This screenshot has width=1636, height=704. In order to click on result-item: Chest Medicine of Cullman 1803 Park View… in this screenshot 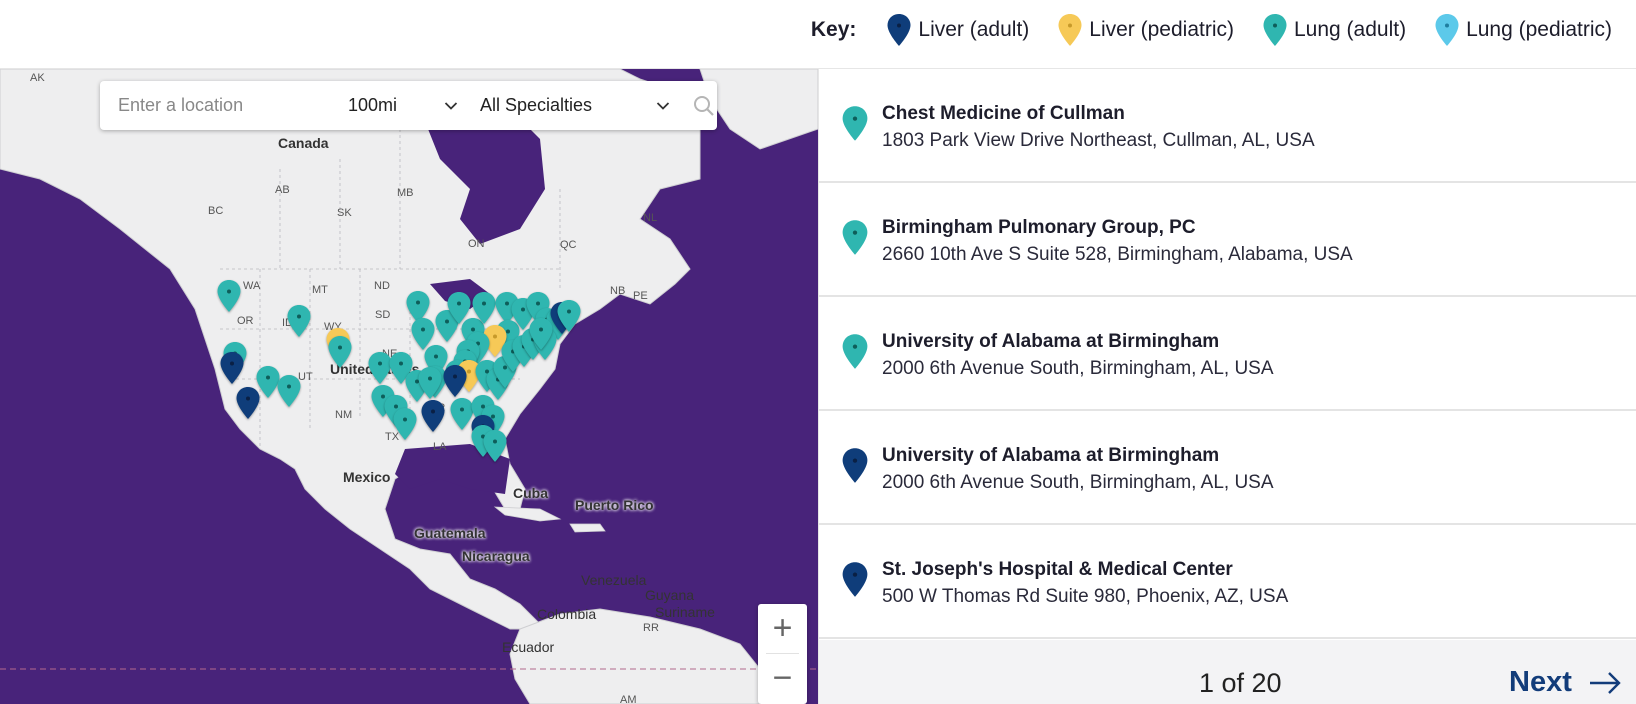, I will do `click(1227, 126)`.